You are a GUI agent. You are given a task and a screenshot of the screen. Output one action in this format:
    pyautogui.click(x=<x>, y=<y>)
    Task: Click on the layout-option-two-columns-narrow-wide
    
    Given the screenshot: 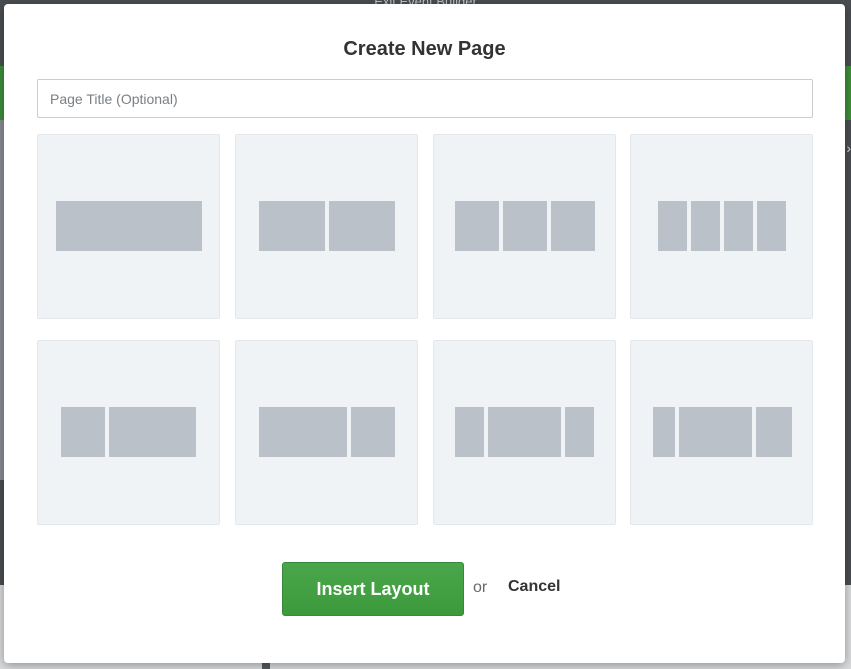 What is the action you would take?
    pyautogui.click(x=128, y=432)
    